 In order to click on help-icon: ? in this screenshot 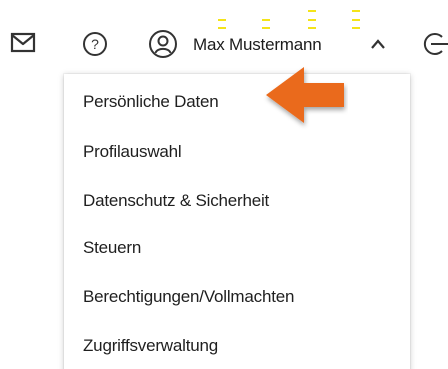, I will do `click(95, 44)`.